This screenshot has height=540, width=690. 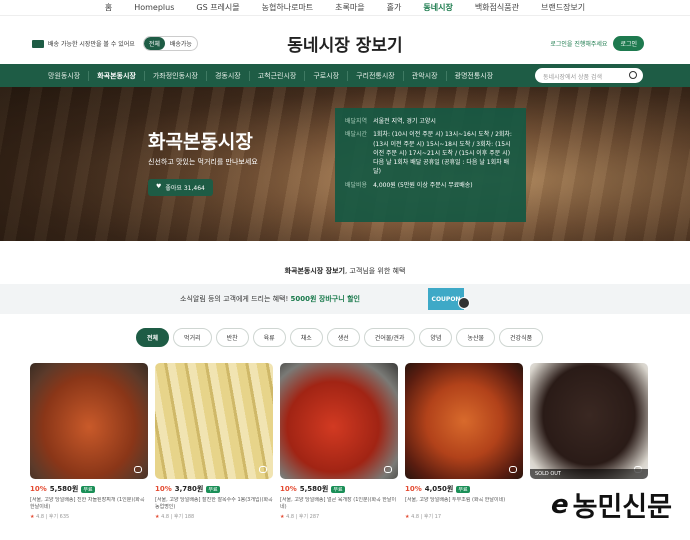 I want to click on rating-text: 4.8 | 후기 17, so click(x=426, y=517).